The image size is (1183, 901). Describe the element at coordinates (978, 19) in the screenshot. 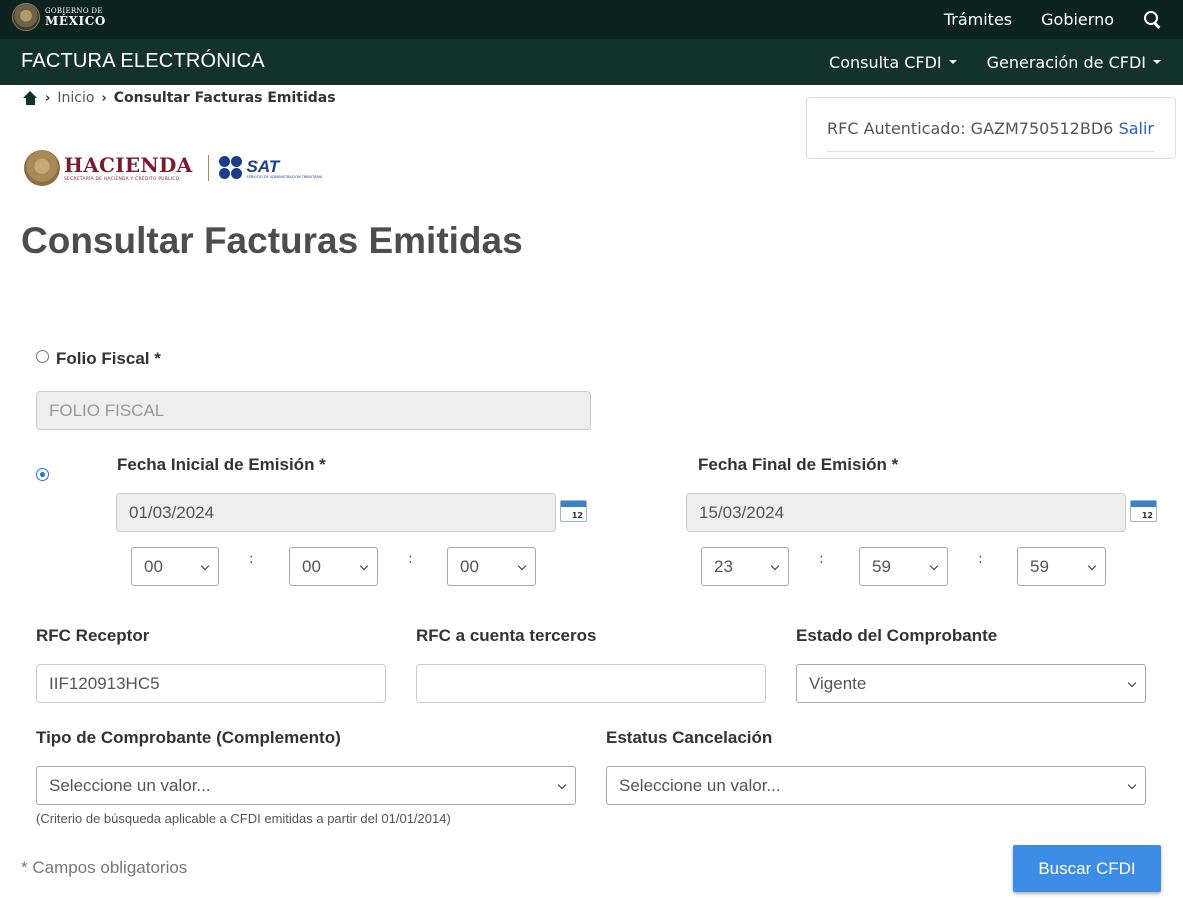

I see `link-tramites: Trámites` at that location.